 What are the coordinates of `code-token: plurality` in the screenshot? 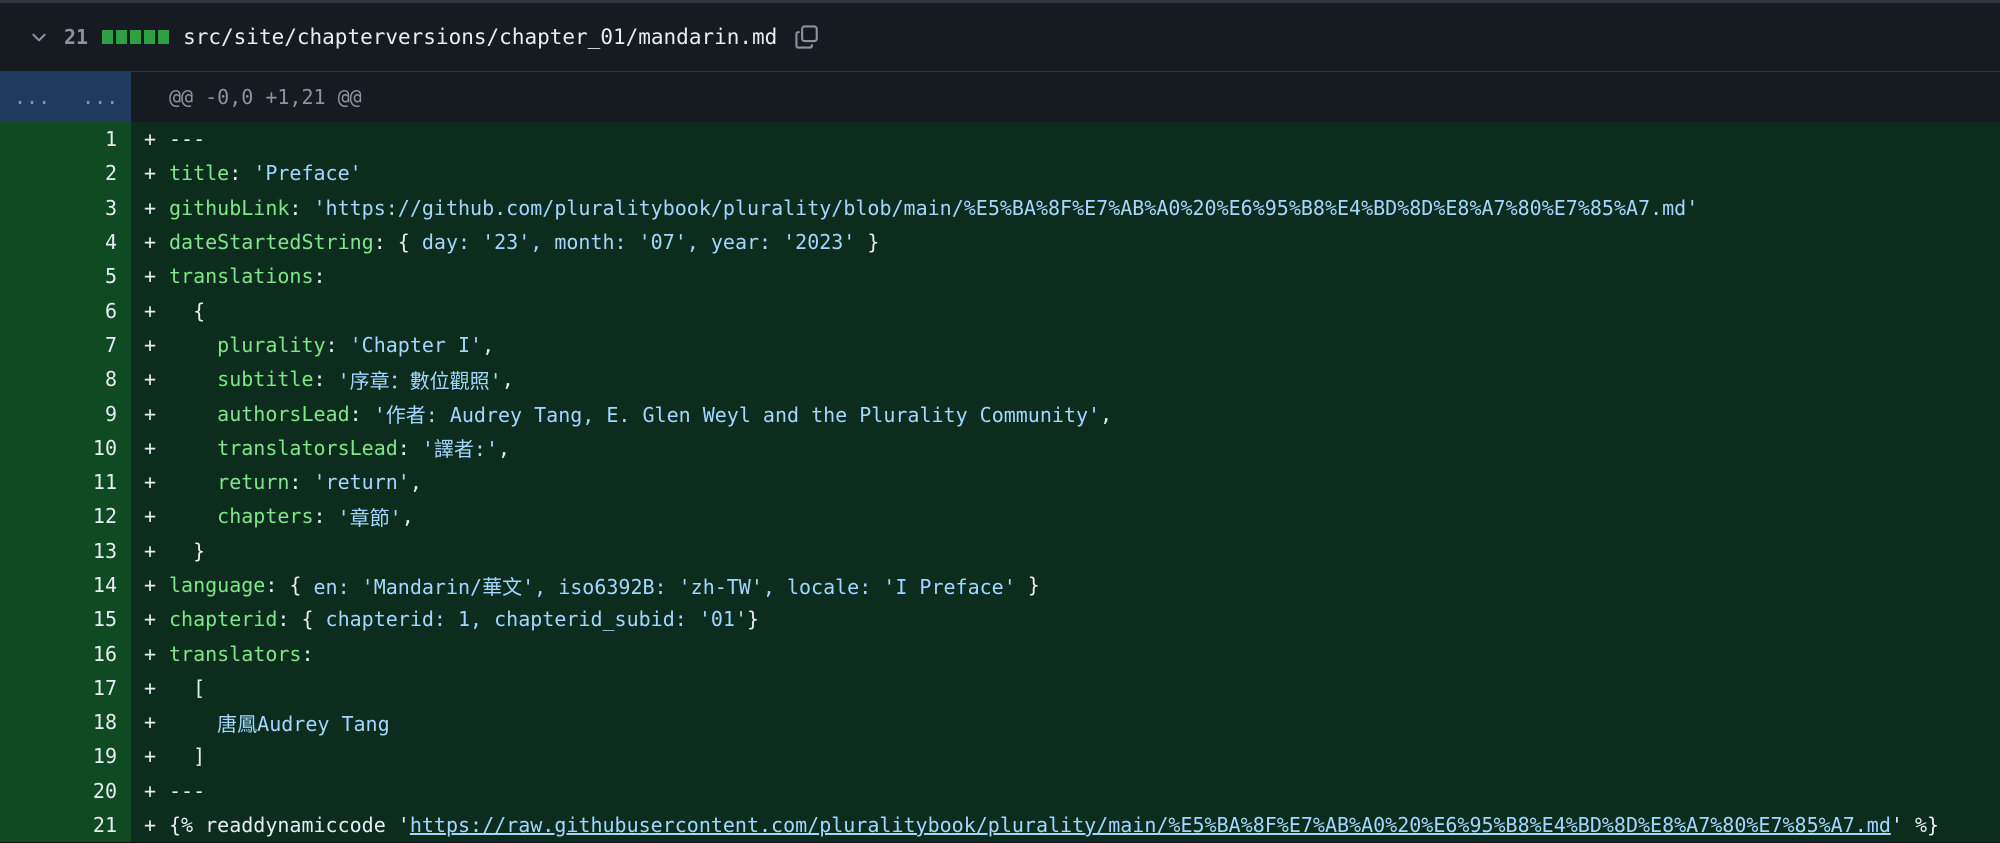 It's located at (271, 344).